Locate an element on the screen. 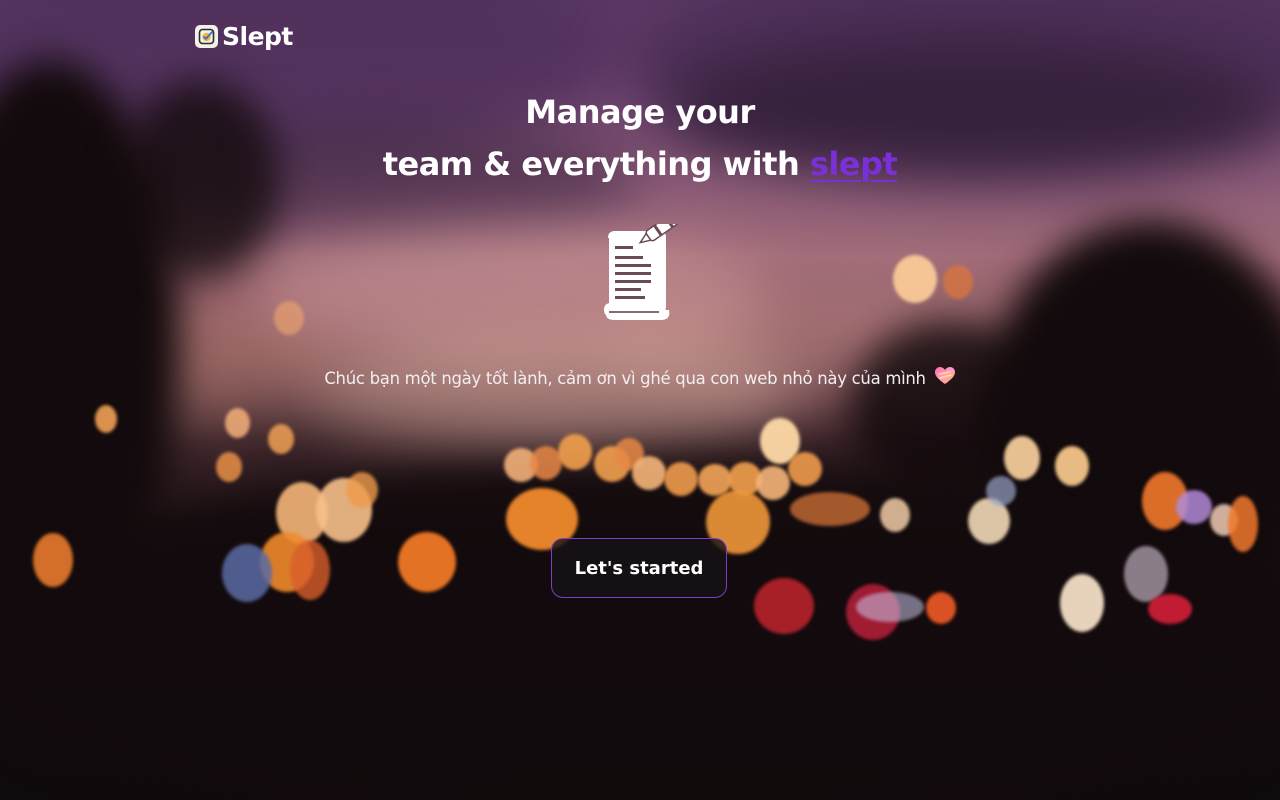 The height and width of the screenshot is (800, 1280). scroll-quill-icon is located at coordinates (644, 266).